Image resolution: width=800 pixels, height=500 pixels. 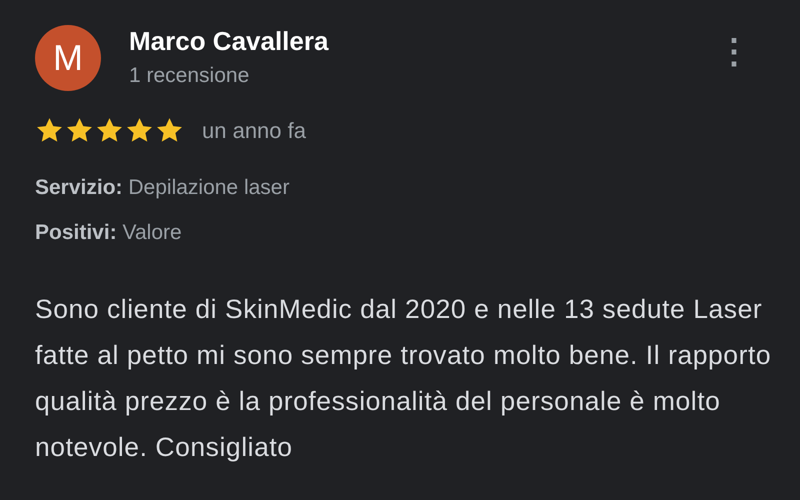 What do you see at coordinates (189, 76) in the screenshot?
I see `review-count: 1 recensione` at bounding box center [189, 76].